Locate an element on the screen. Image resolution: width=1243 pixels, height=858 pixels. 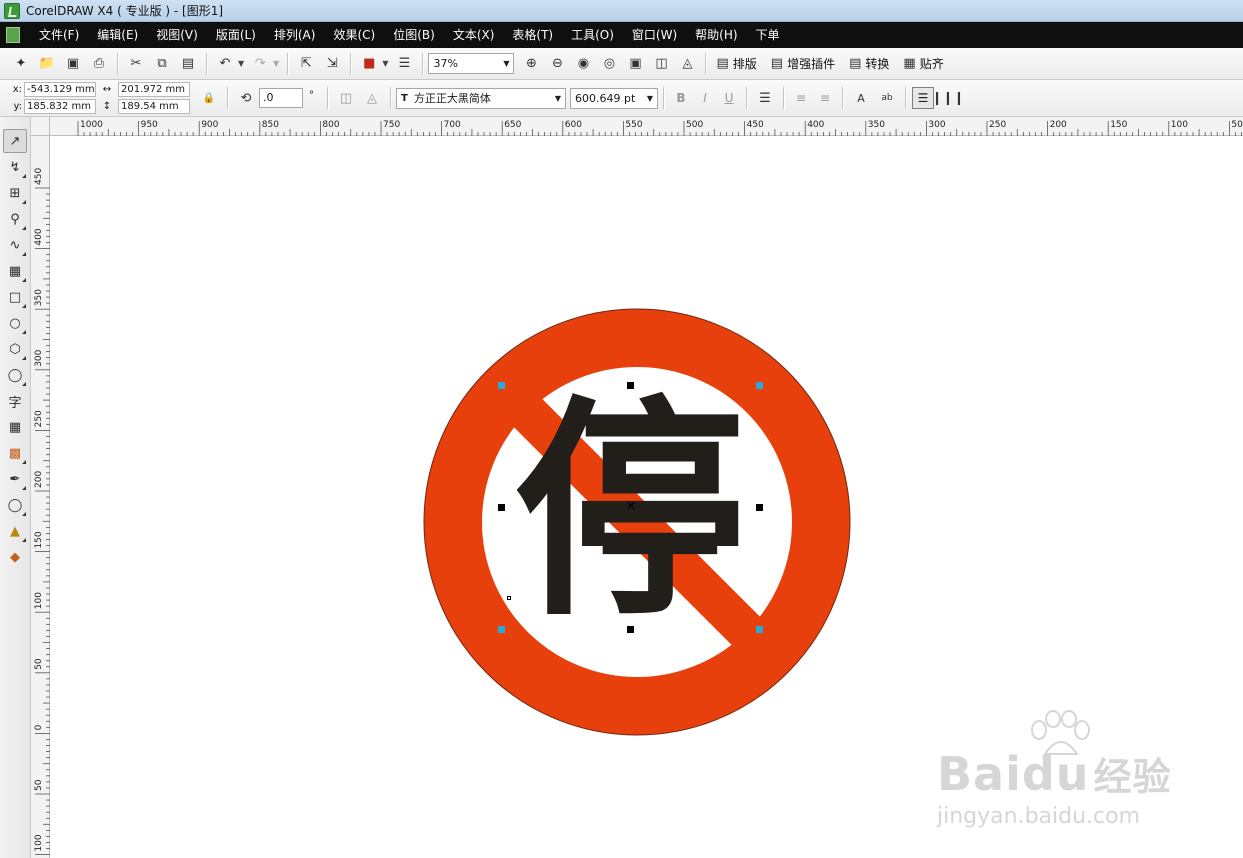
plugin-button: ▤ 增强插件 is located at coordinates (803, 64).